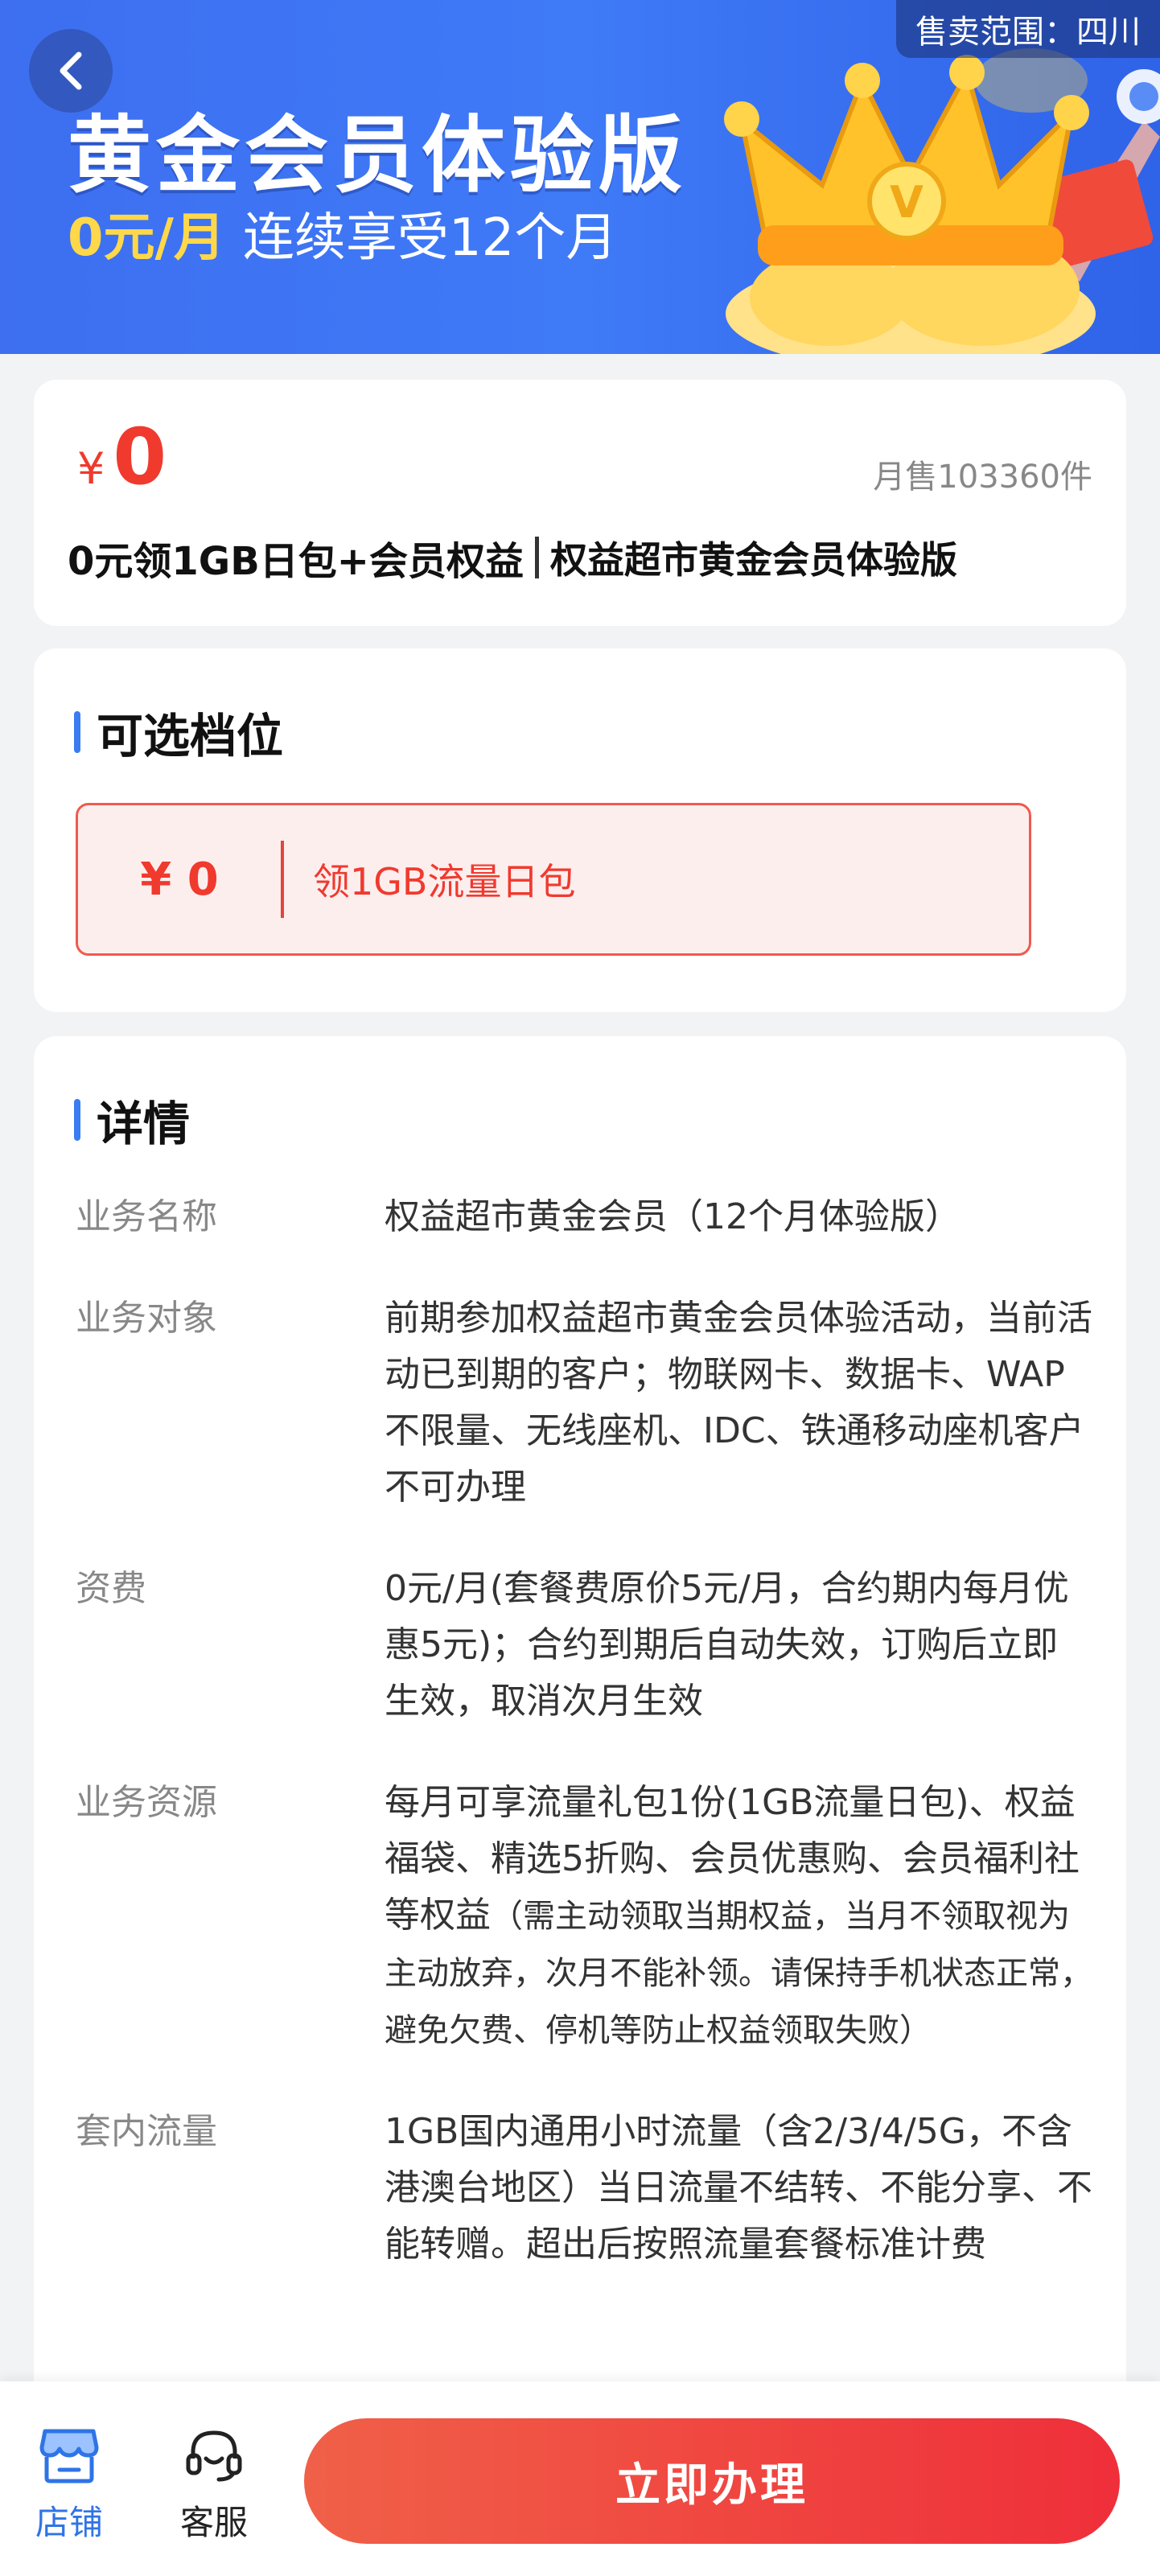 This screenshot has width=1160, height=2576. Describe the element at coordinates (144, 1124) in the screenshot. I see `details-section-title: 详情` at that location.